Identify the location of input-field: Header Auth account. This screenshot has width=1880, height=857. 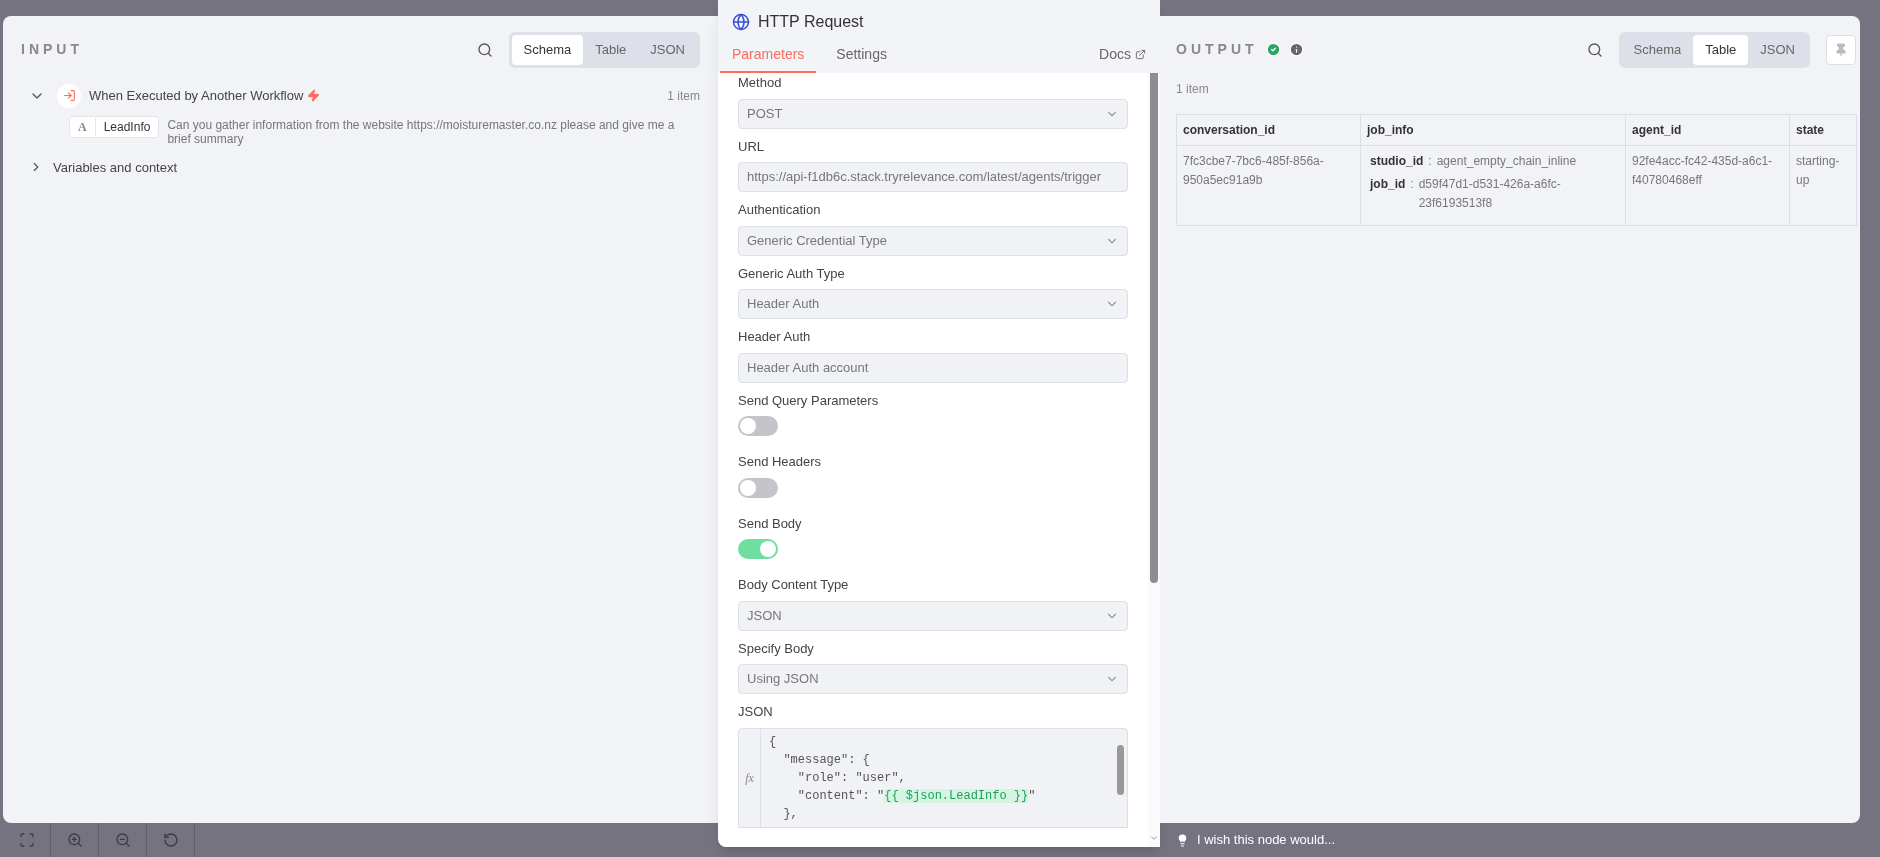
(933, 367).